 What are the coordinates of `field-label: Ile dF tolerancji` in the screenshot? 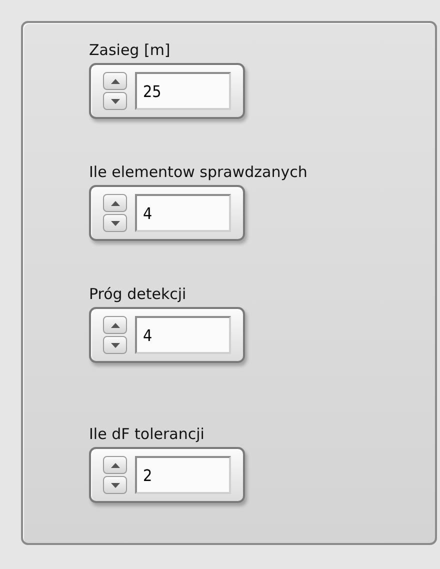 It's located at (147, 434).